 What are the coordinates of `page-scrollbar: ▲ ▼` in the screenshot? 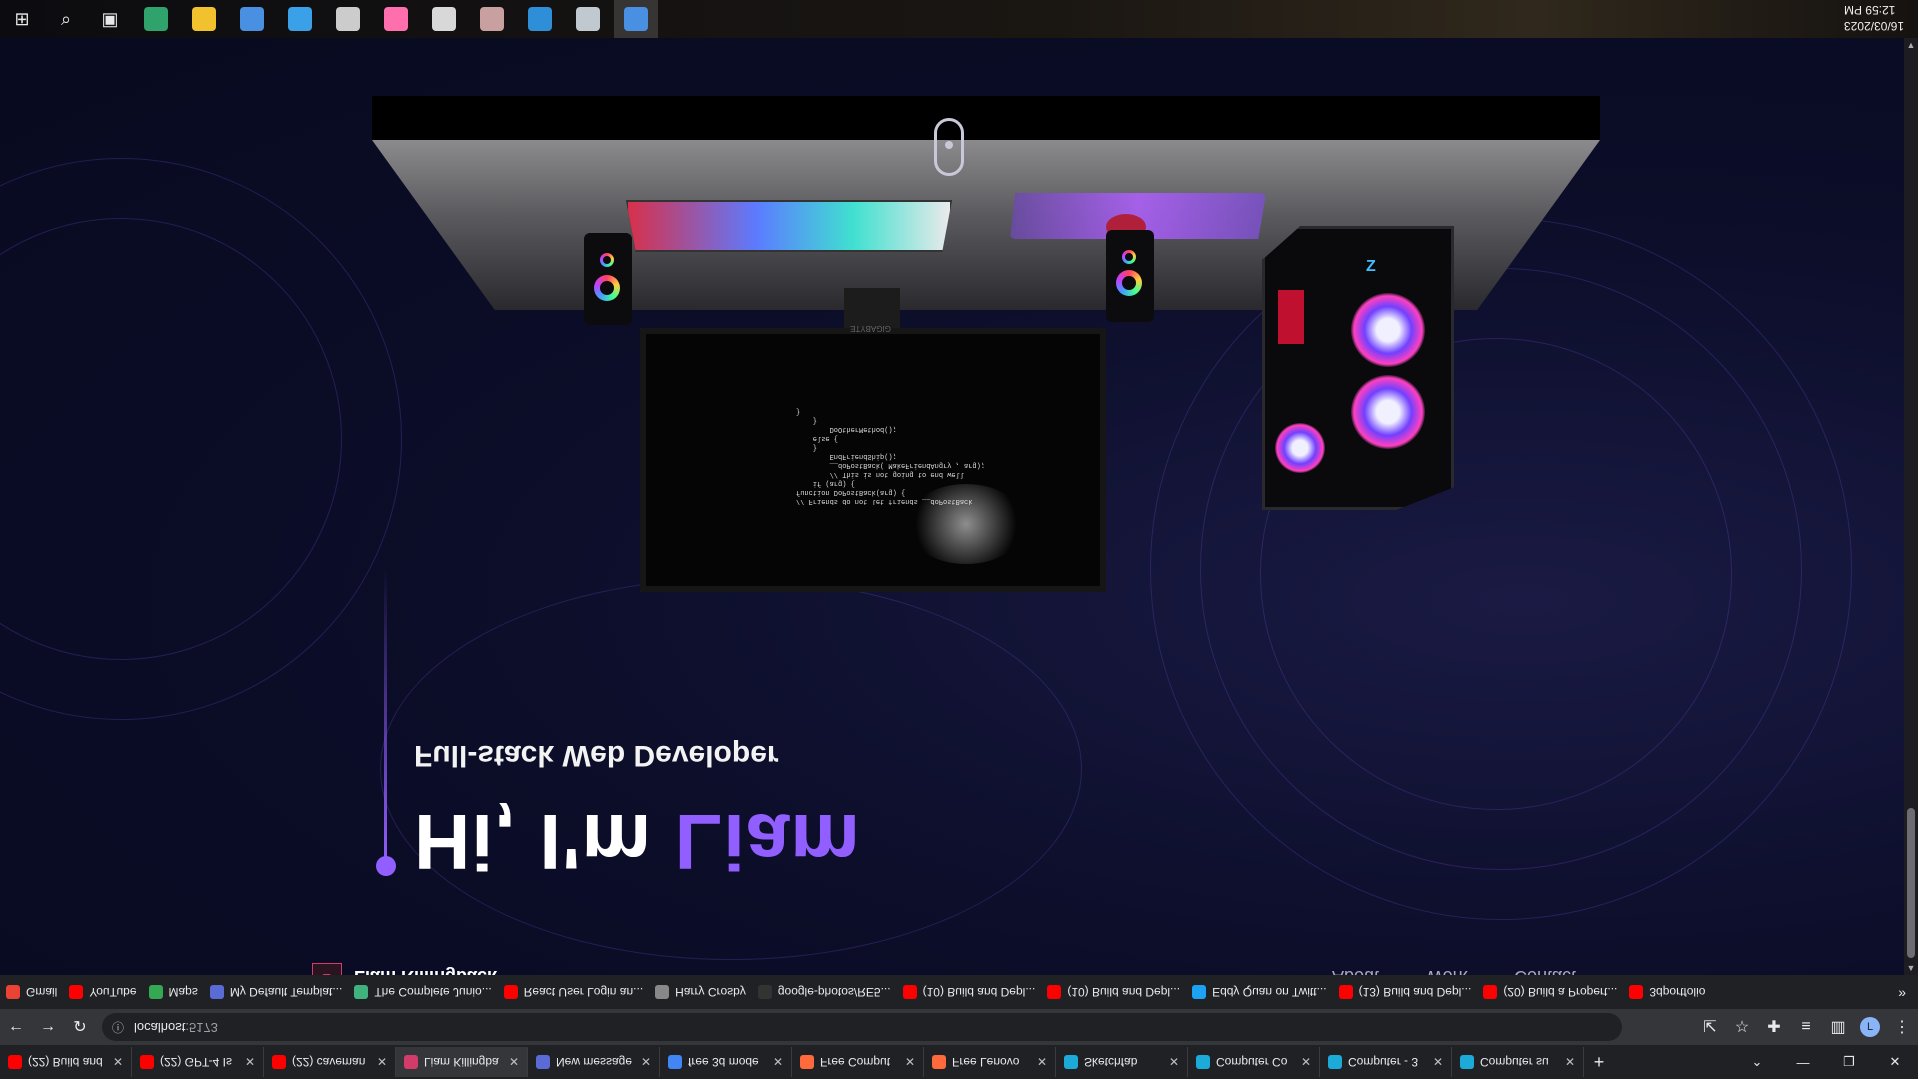 It's located at (1911, 506).